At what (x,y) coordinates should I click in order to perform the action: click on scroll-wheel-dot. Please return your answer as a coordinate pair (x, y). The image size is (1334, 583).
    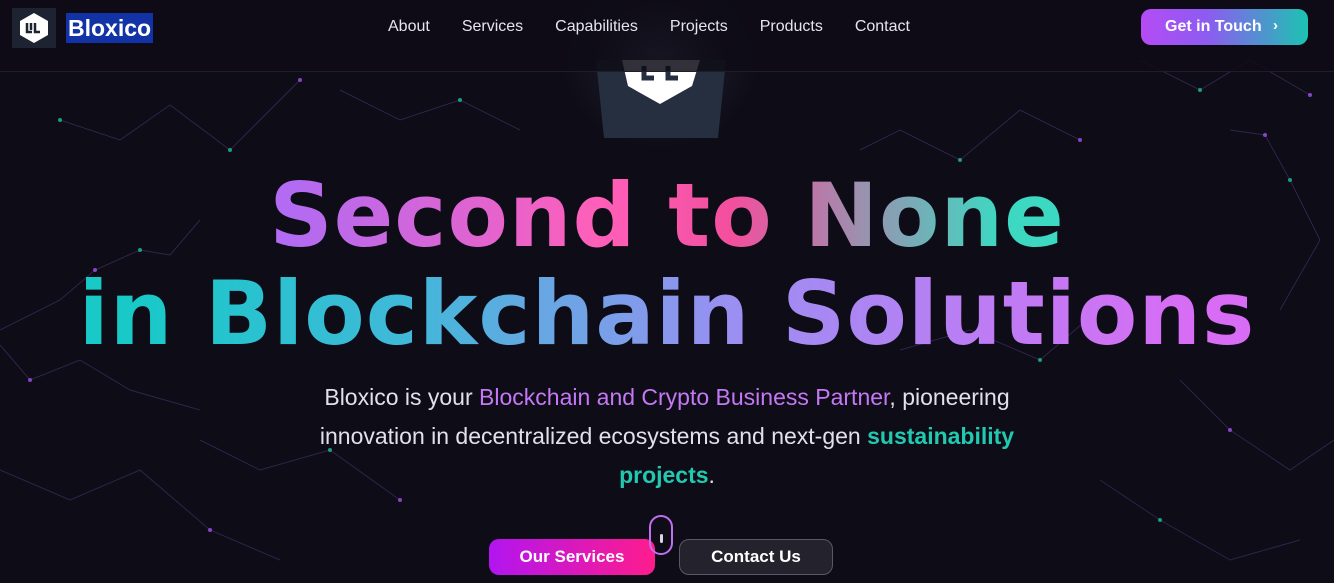
    Looking at the image, I should click on (661, 538).